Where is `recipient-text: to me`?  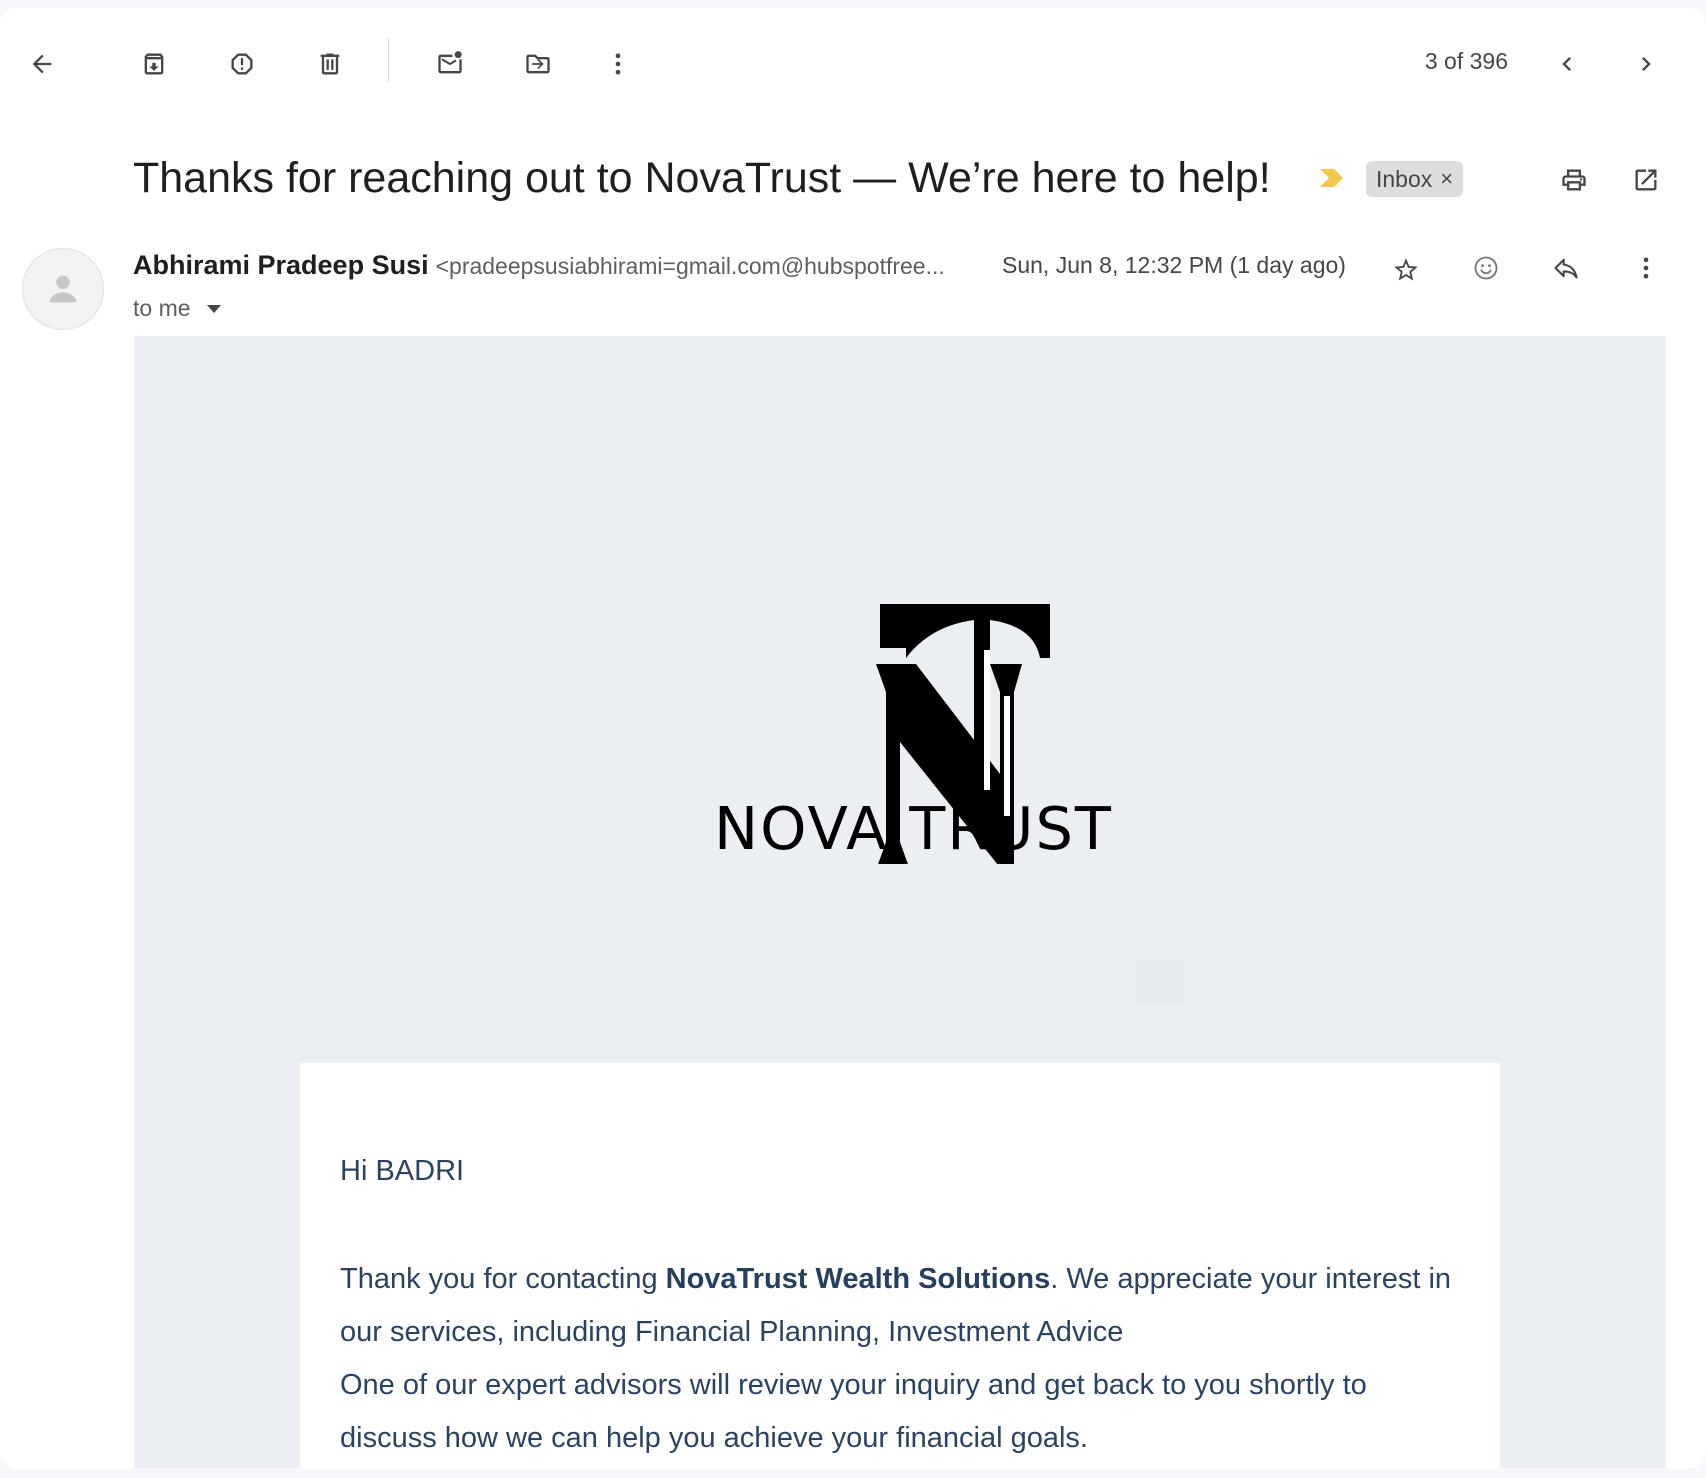
recipient-text: to me is located at coordinates (162, 308).